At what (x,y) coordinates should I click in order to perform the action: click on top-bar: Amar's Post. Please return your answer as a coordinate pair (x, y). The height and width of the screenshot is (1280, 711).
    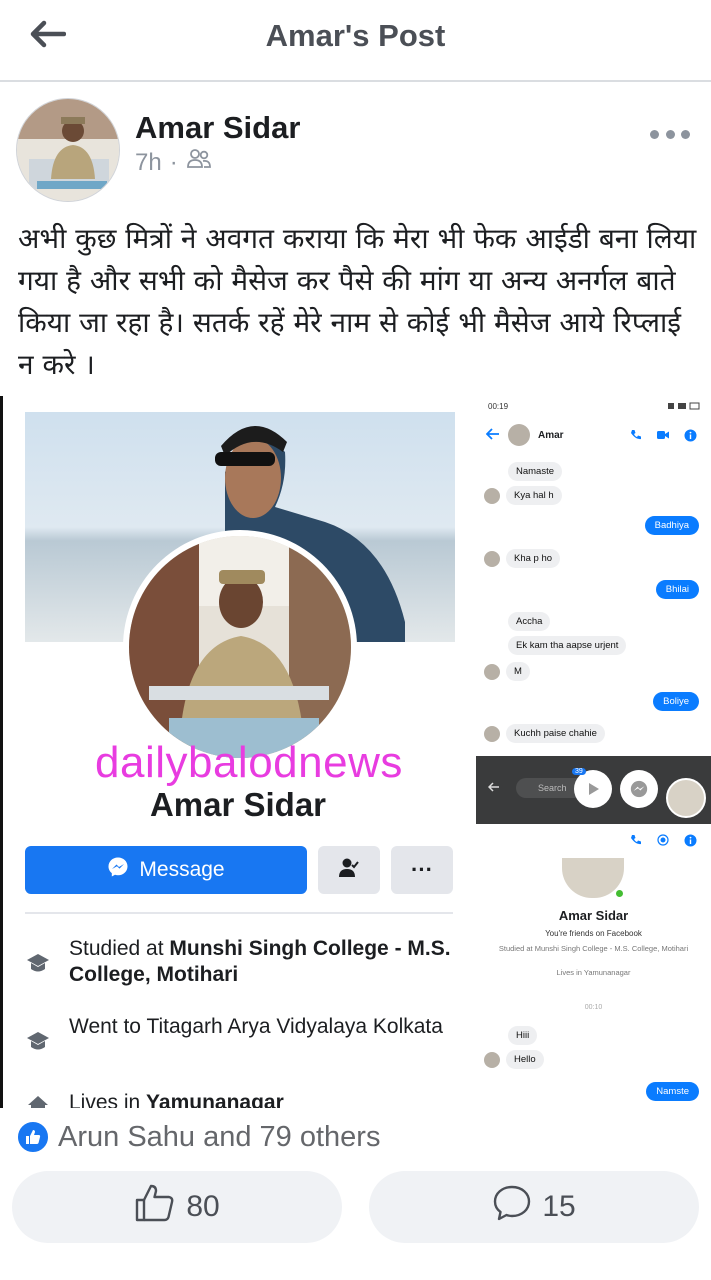
    Looking at the image, I should click on (355, 41).